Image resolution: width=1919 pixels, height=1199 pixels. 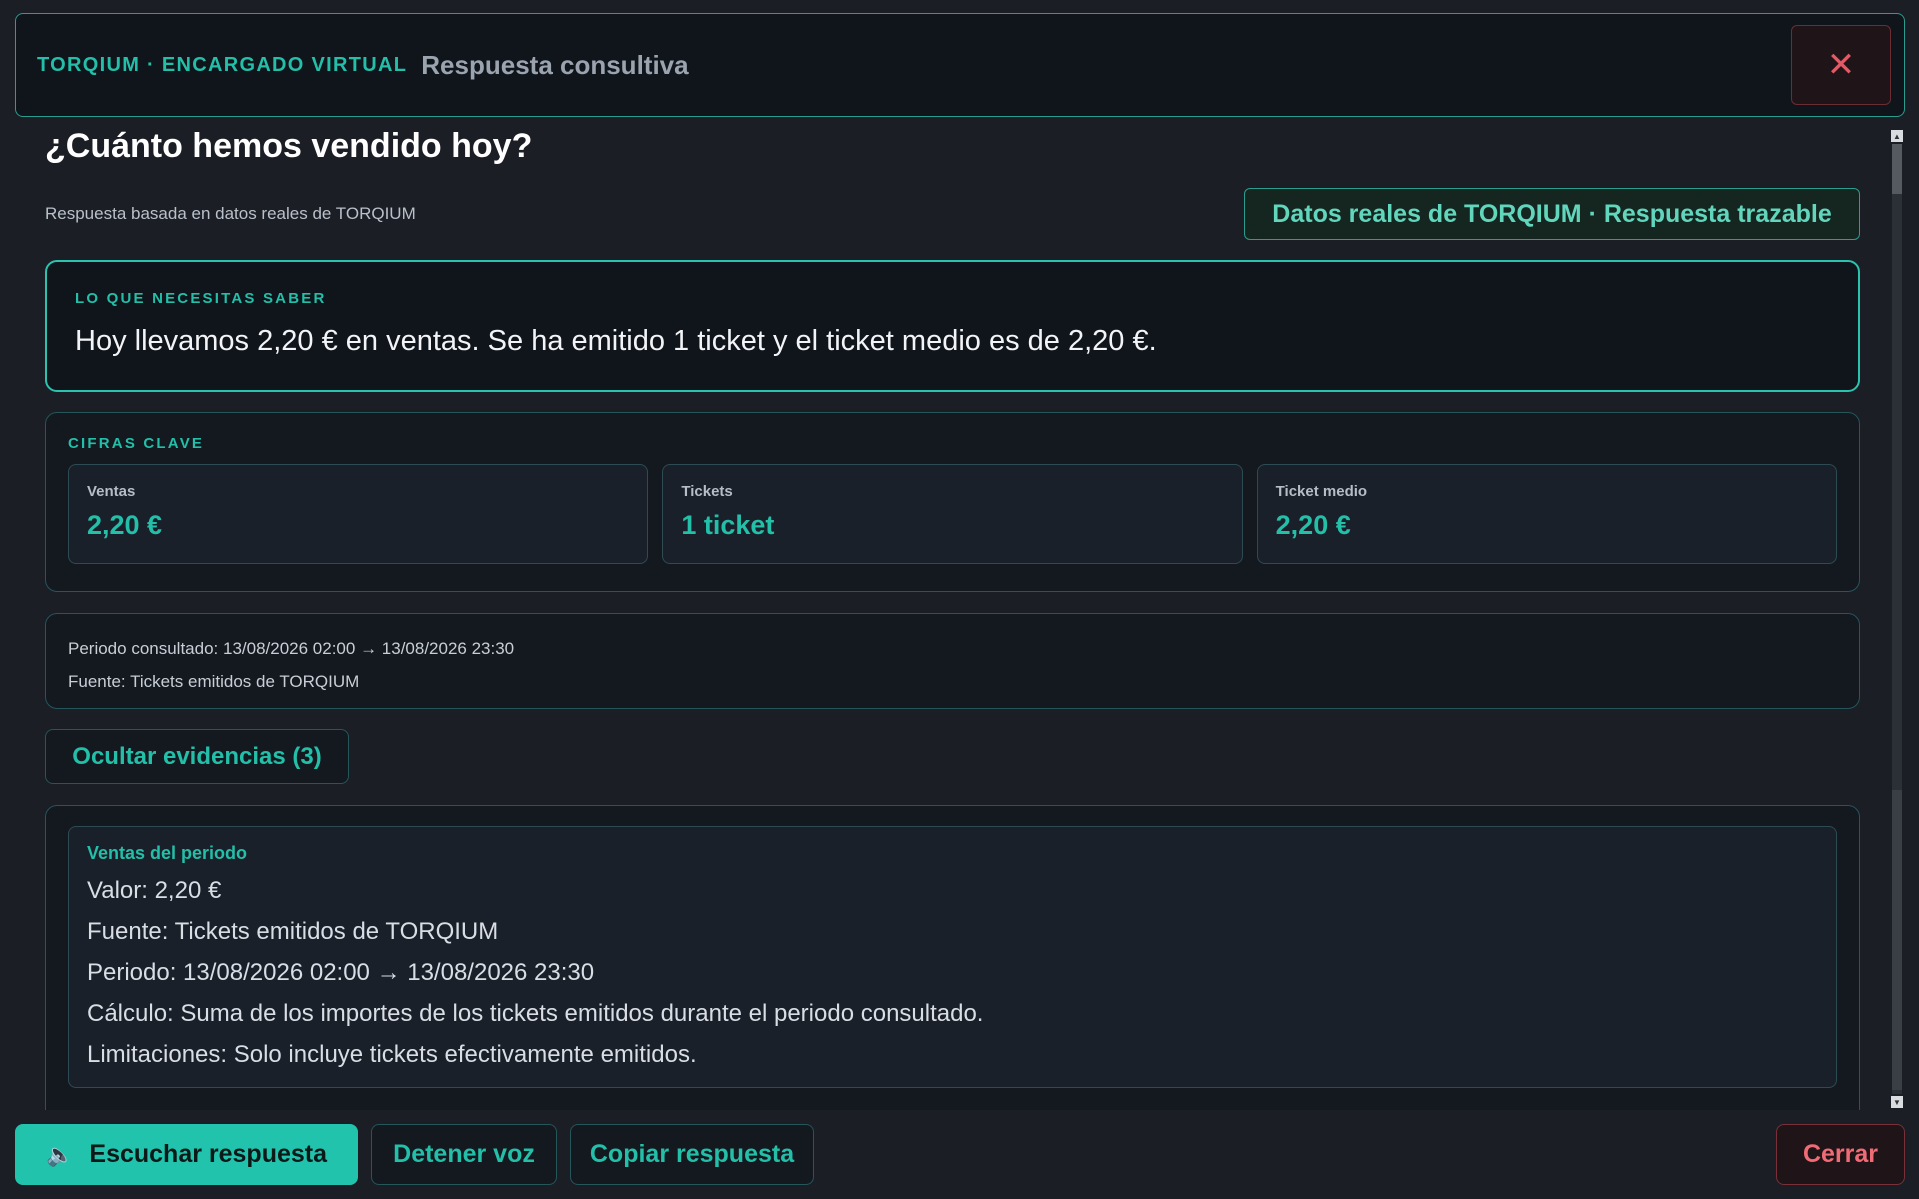 I want to click on evidence-source: Fuente: Tickets emitidos de TORQIUM, so click(x=293, y=931).